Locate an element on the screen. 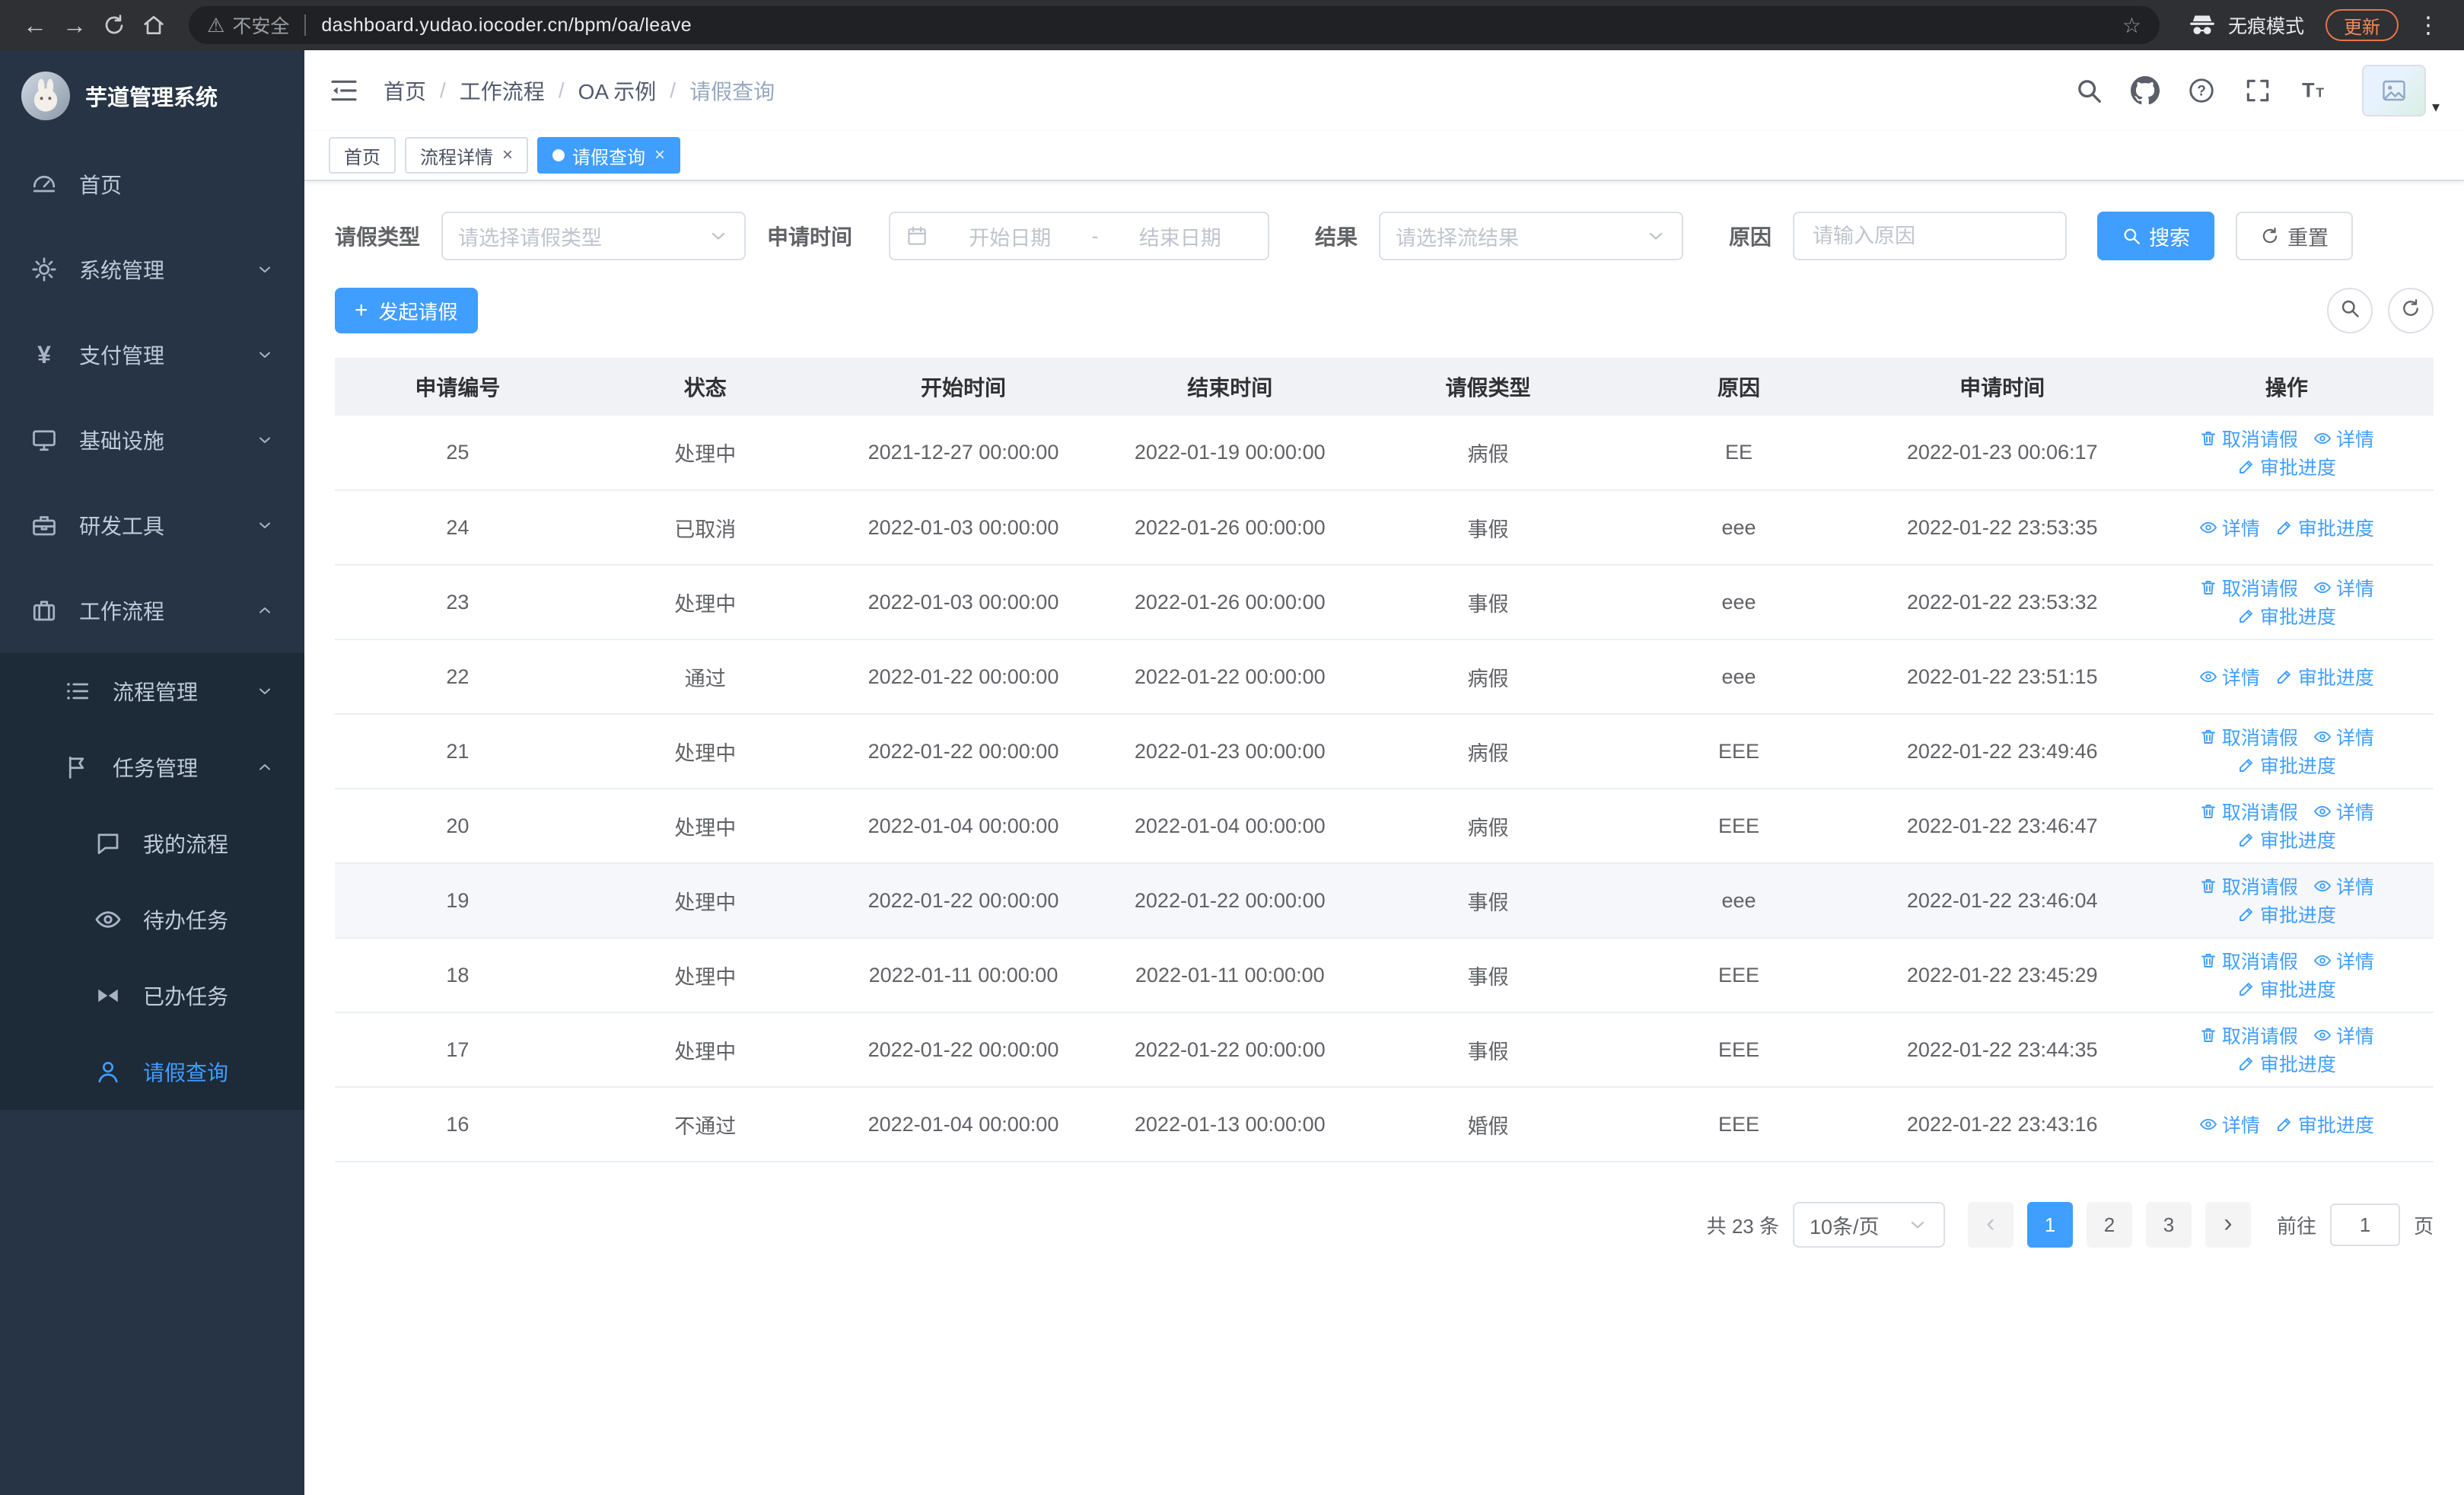  search-button: 搜索 is located at coordinates (2156, 236).